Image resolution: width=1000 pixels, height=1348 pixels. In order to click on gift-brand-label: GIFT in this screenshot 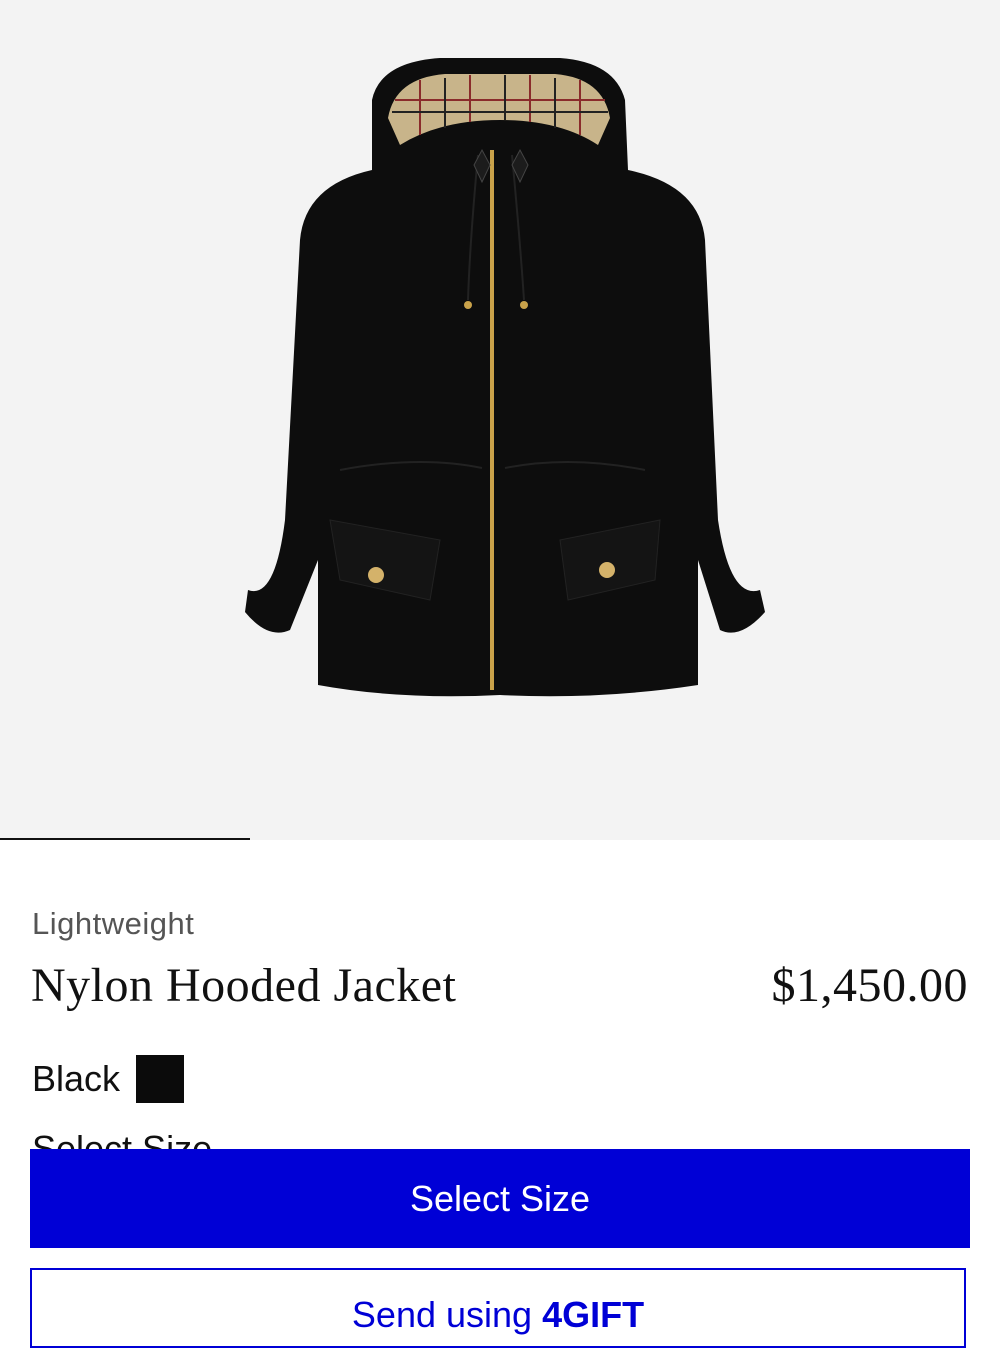, I will do `click(603, 1314)`.